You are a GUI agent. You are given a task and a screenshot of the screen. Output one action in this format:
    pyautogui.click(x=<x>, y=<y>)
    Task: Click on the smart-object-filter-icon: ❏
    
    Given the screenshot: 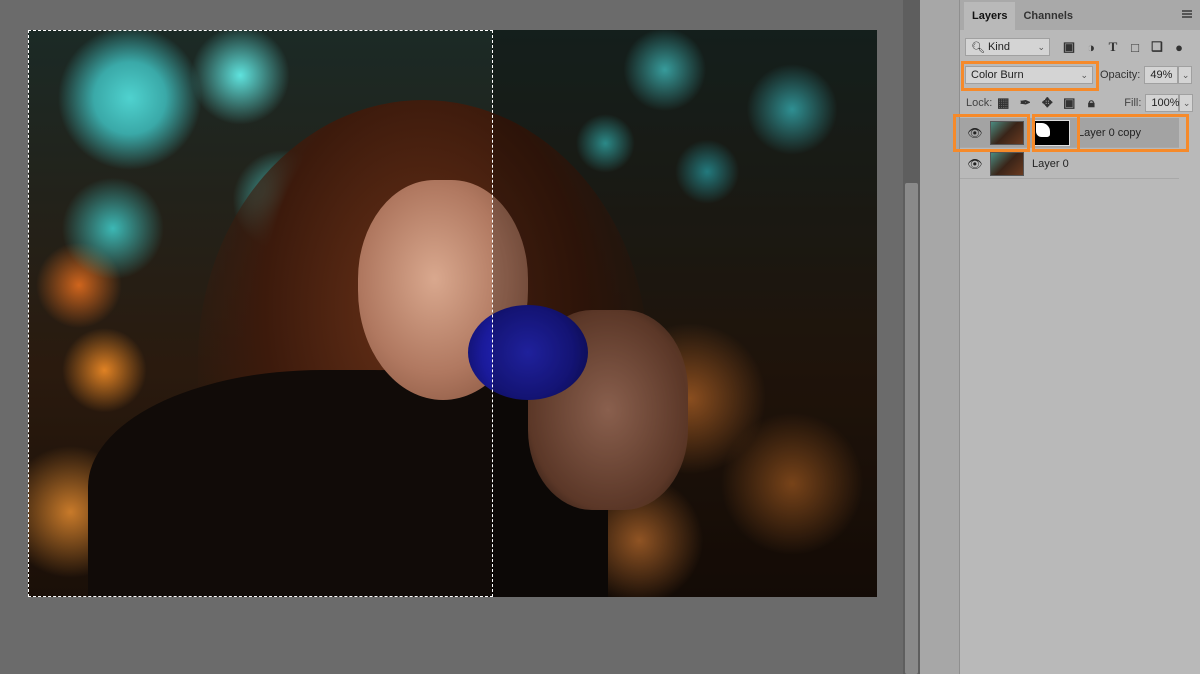 What is the action you would take?
    pyautogui.click(x=1157, y=47)
    